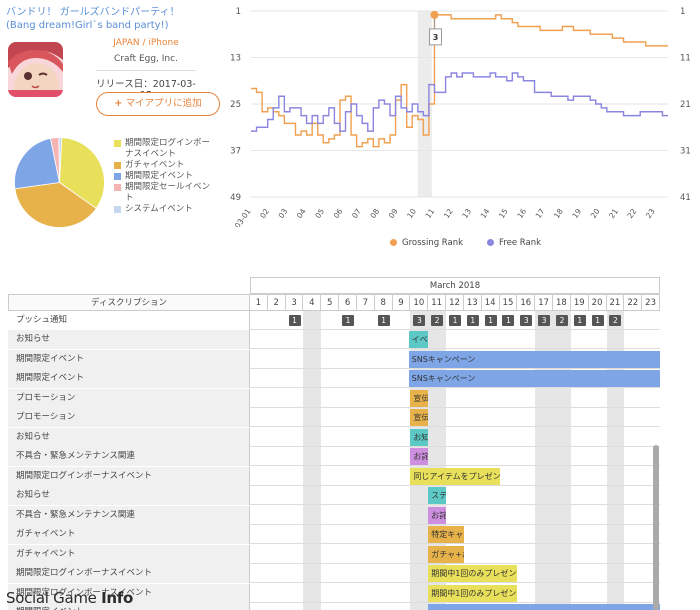 This screenshot has width=700, height=610. What do you see at coordinates (334, 515) in the screenshot?
I see `event-row: 不具合・緊急メンテナンス関連 お詫び/不具合通知` at bounding box center [334, 515].